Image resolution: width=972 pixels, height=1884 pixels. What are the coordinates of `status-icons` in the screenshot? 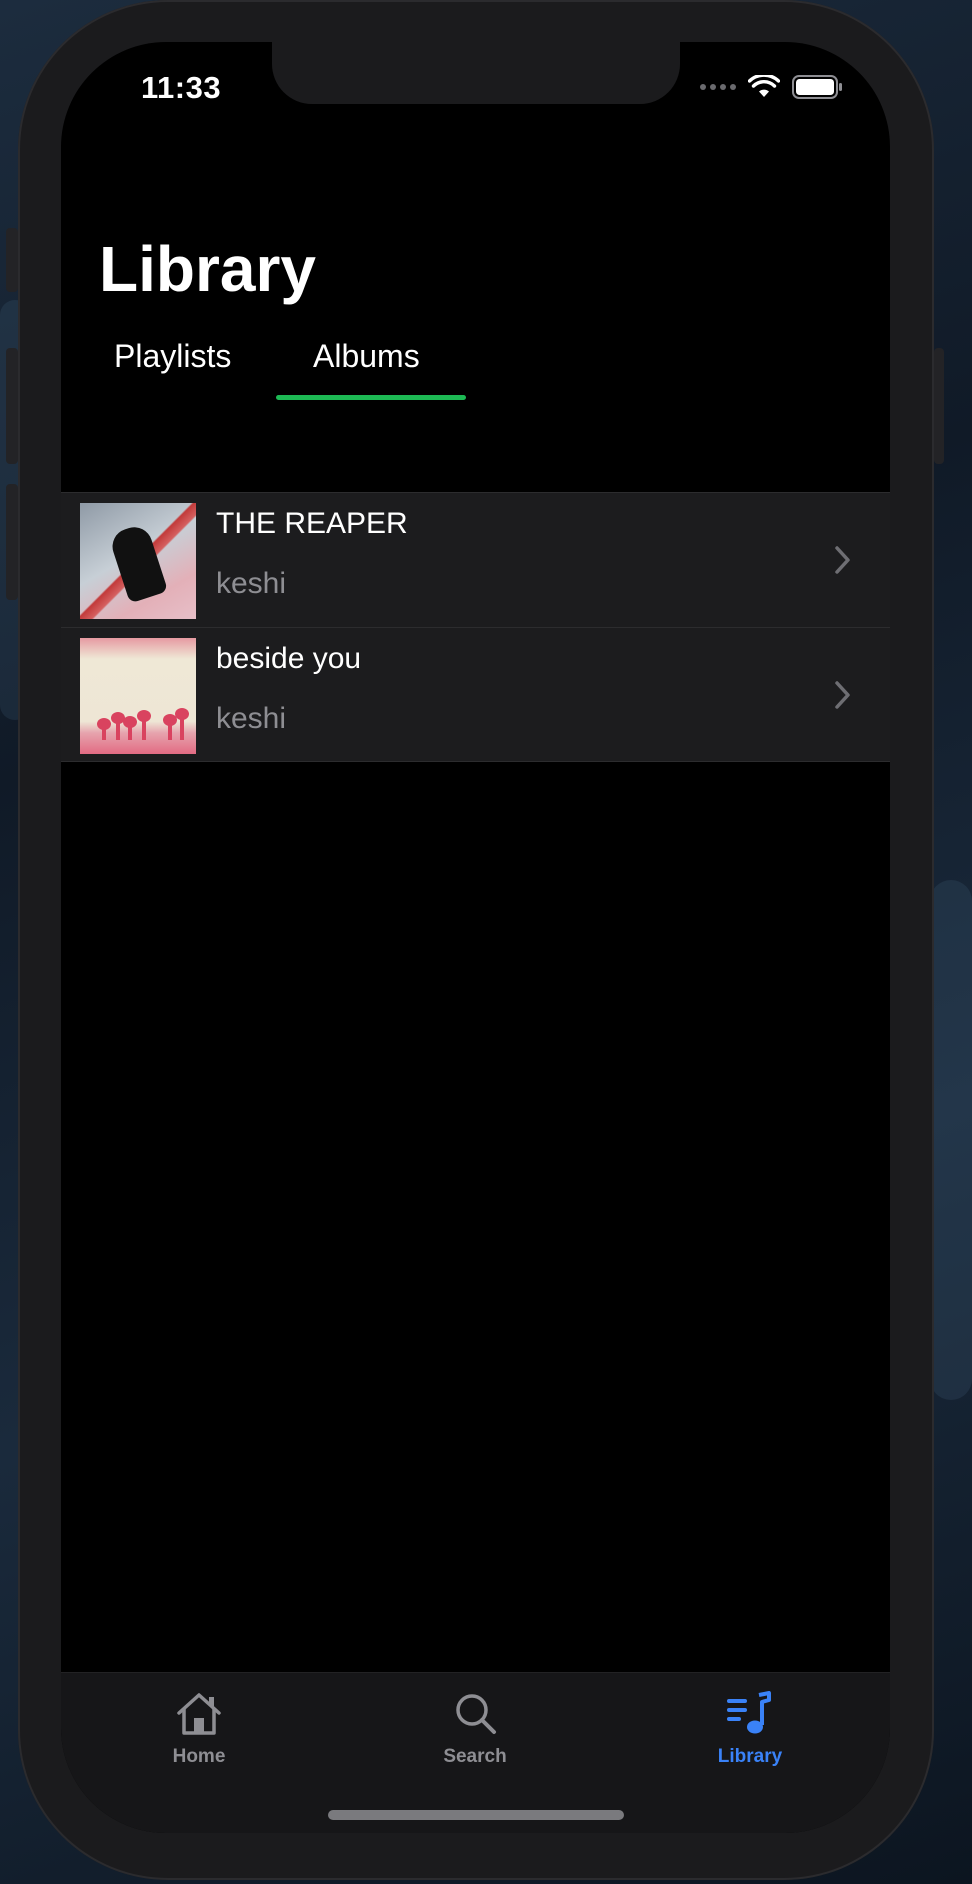 It's located at (772, 87).